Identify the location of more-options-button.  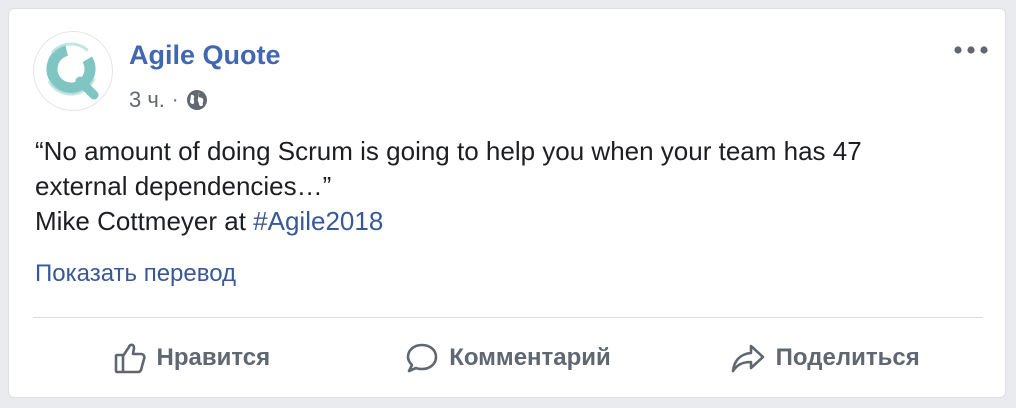
(971, 50).